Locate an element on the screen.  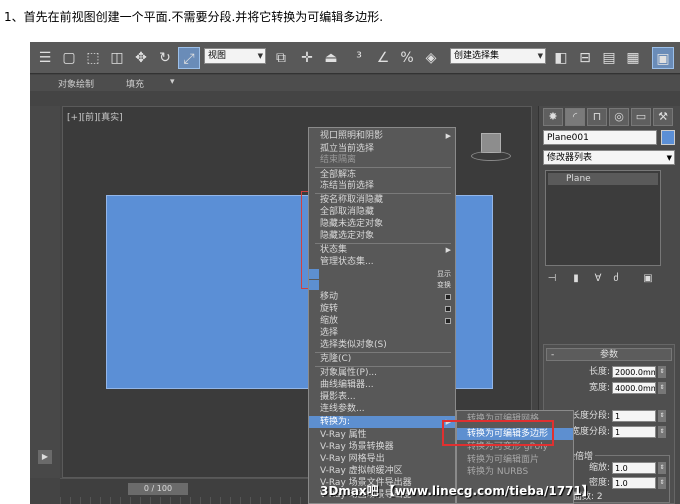
named-selection-select: 创建选择集 ▼ is located at coordinates (498, 56).